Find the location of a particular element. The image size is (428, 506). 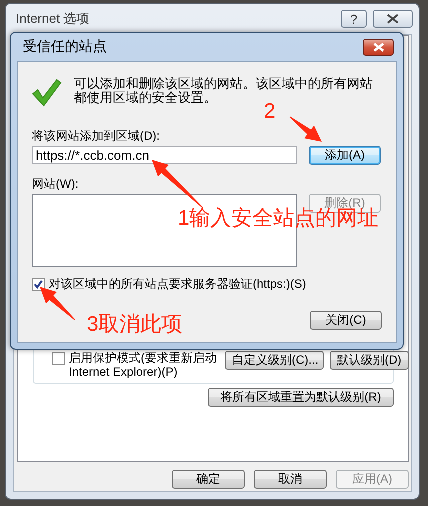

annotation-text: 3取消此项 is located at coordinates (135, 325).